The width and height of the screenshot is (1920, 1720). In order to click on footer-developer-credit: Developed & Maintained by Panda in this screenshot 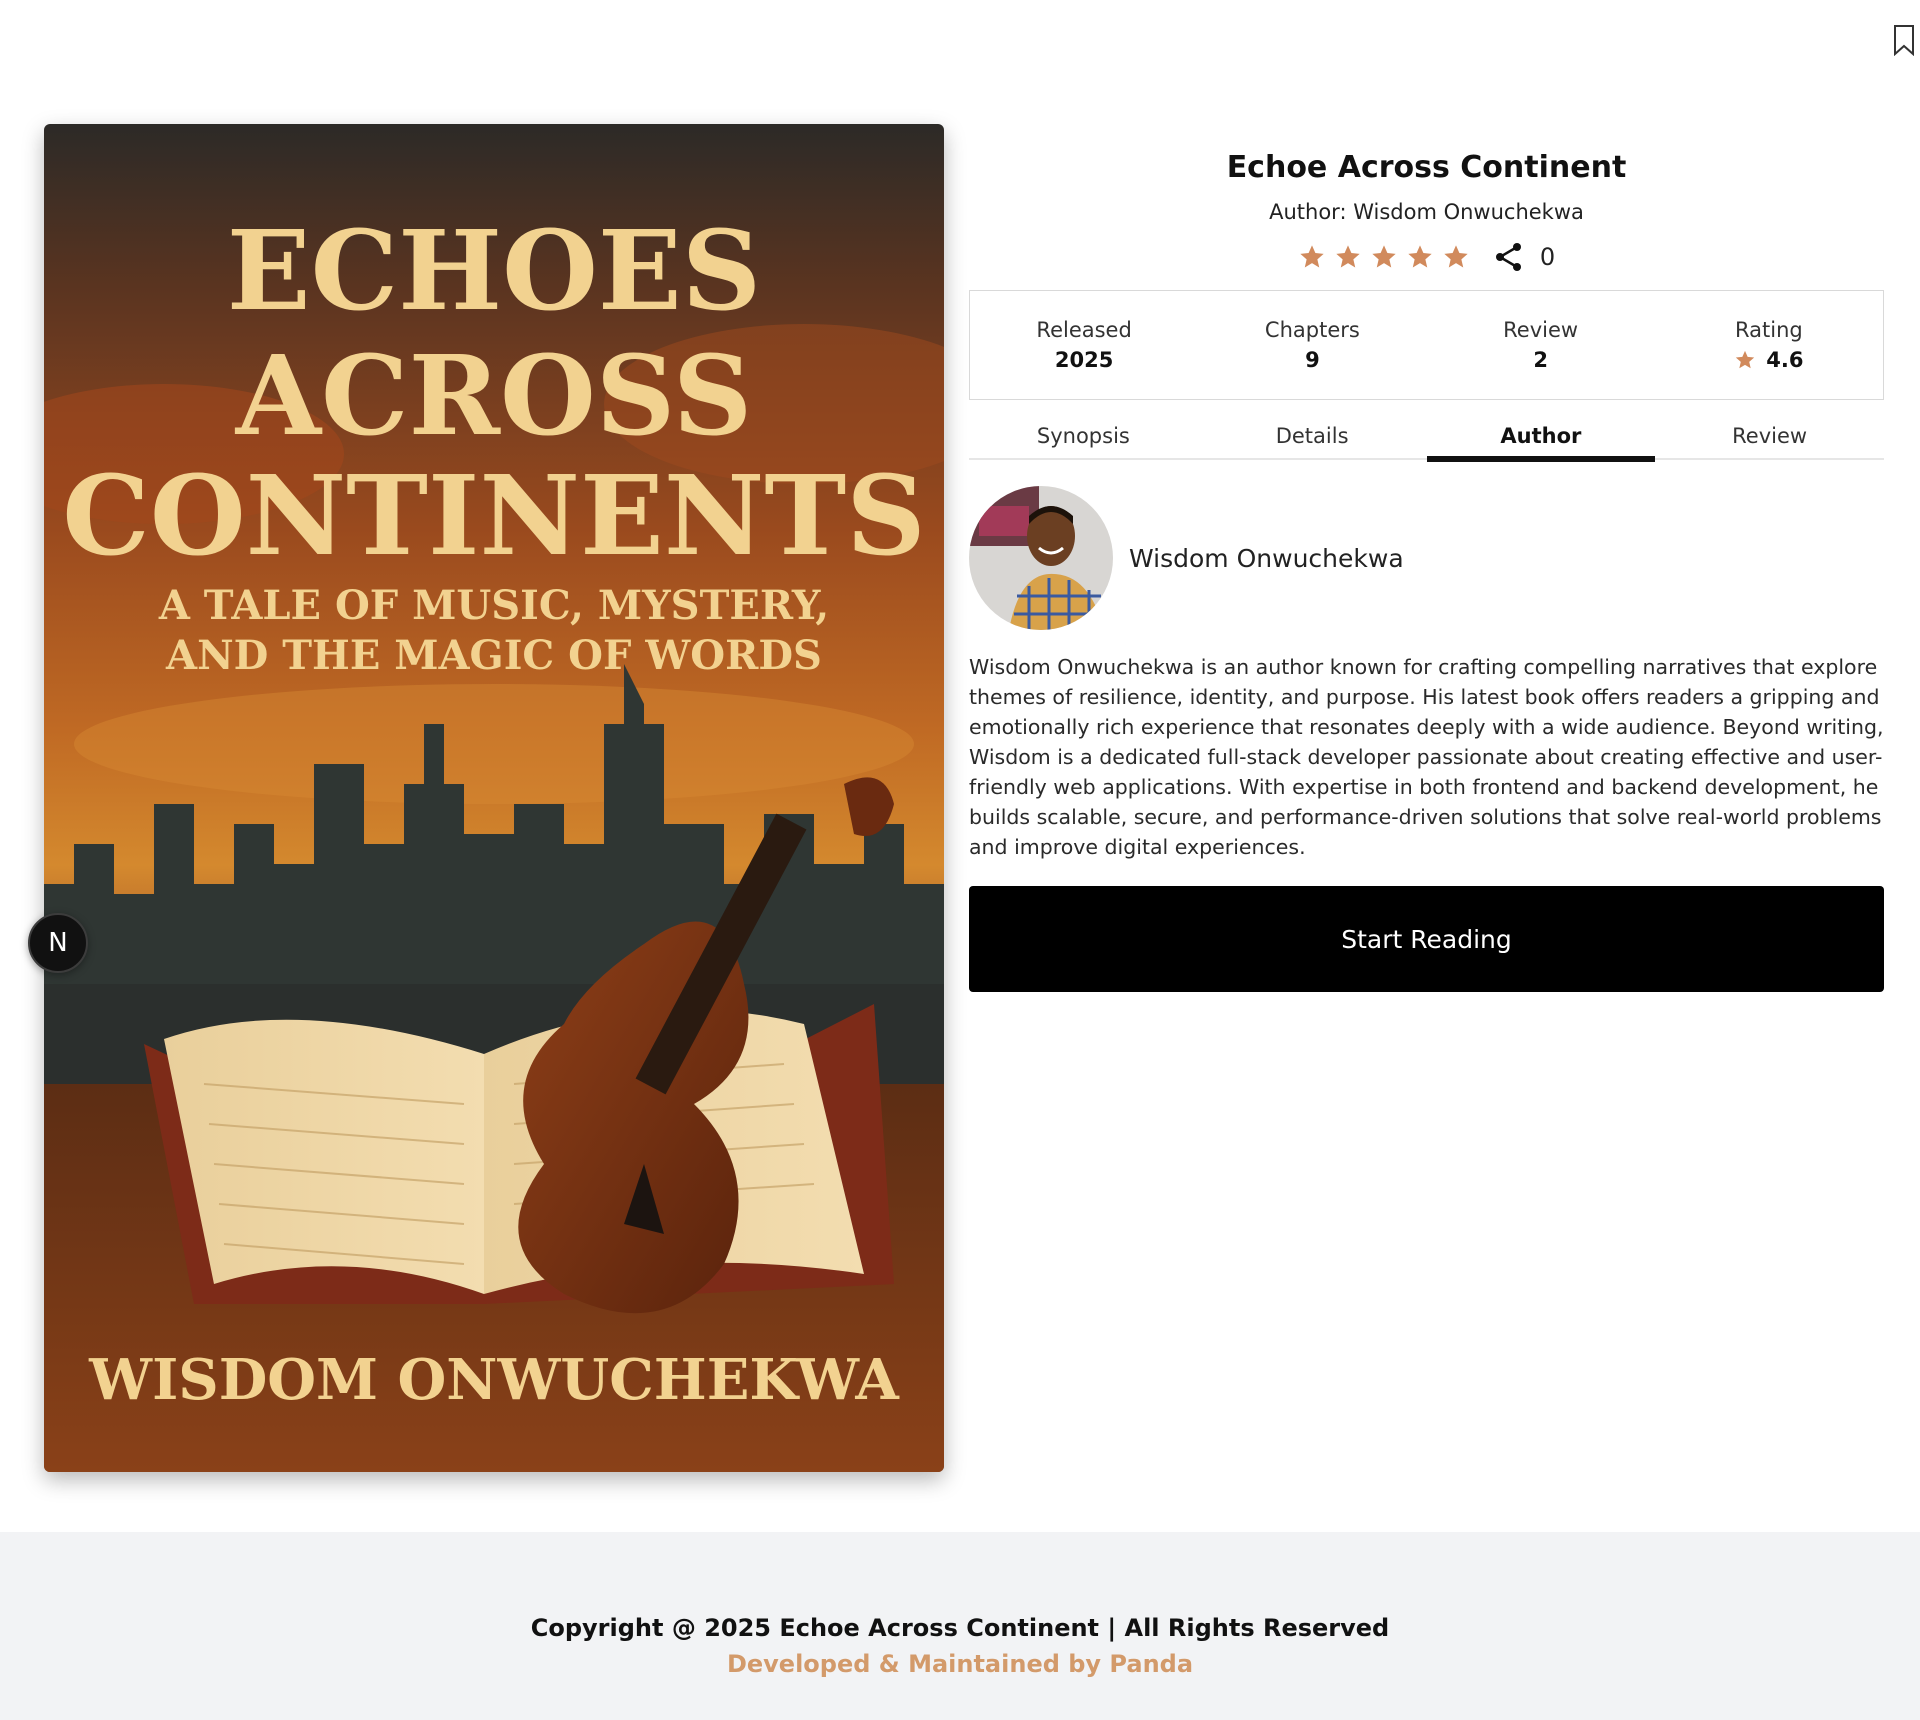, I will do `click(960, 1664)`.